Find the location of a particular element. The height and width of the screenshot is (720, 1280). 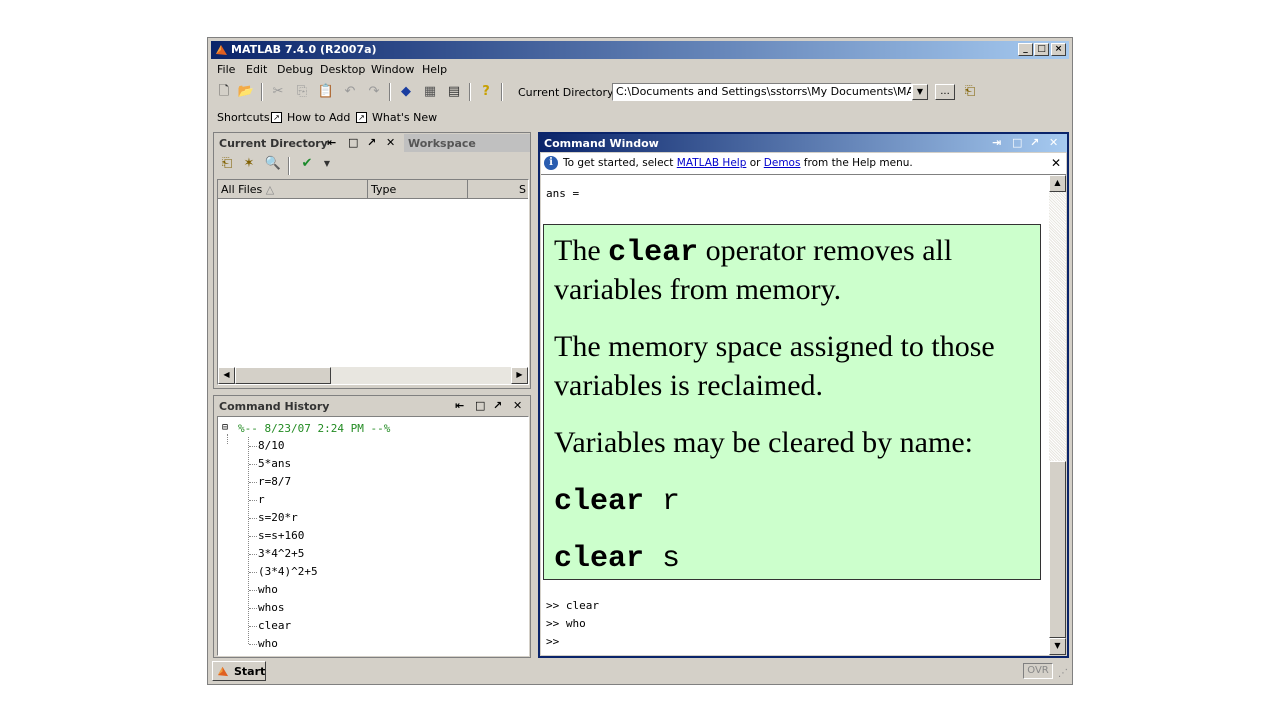

history-entry: r is located at coordinates (261, 499).